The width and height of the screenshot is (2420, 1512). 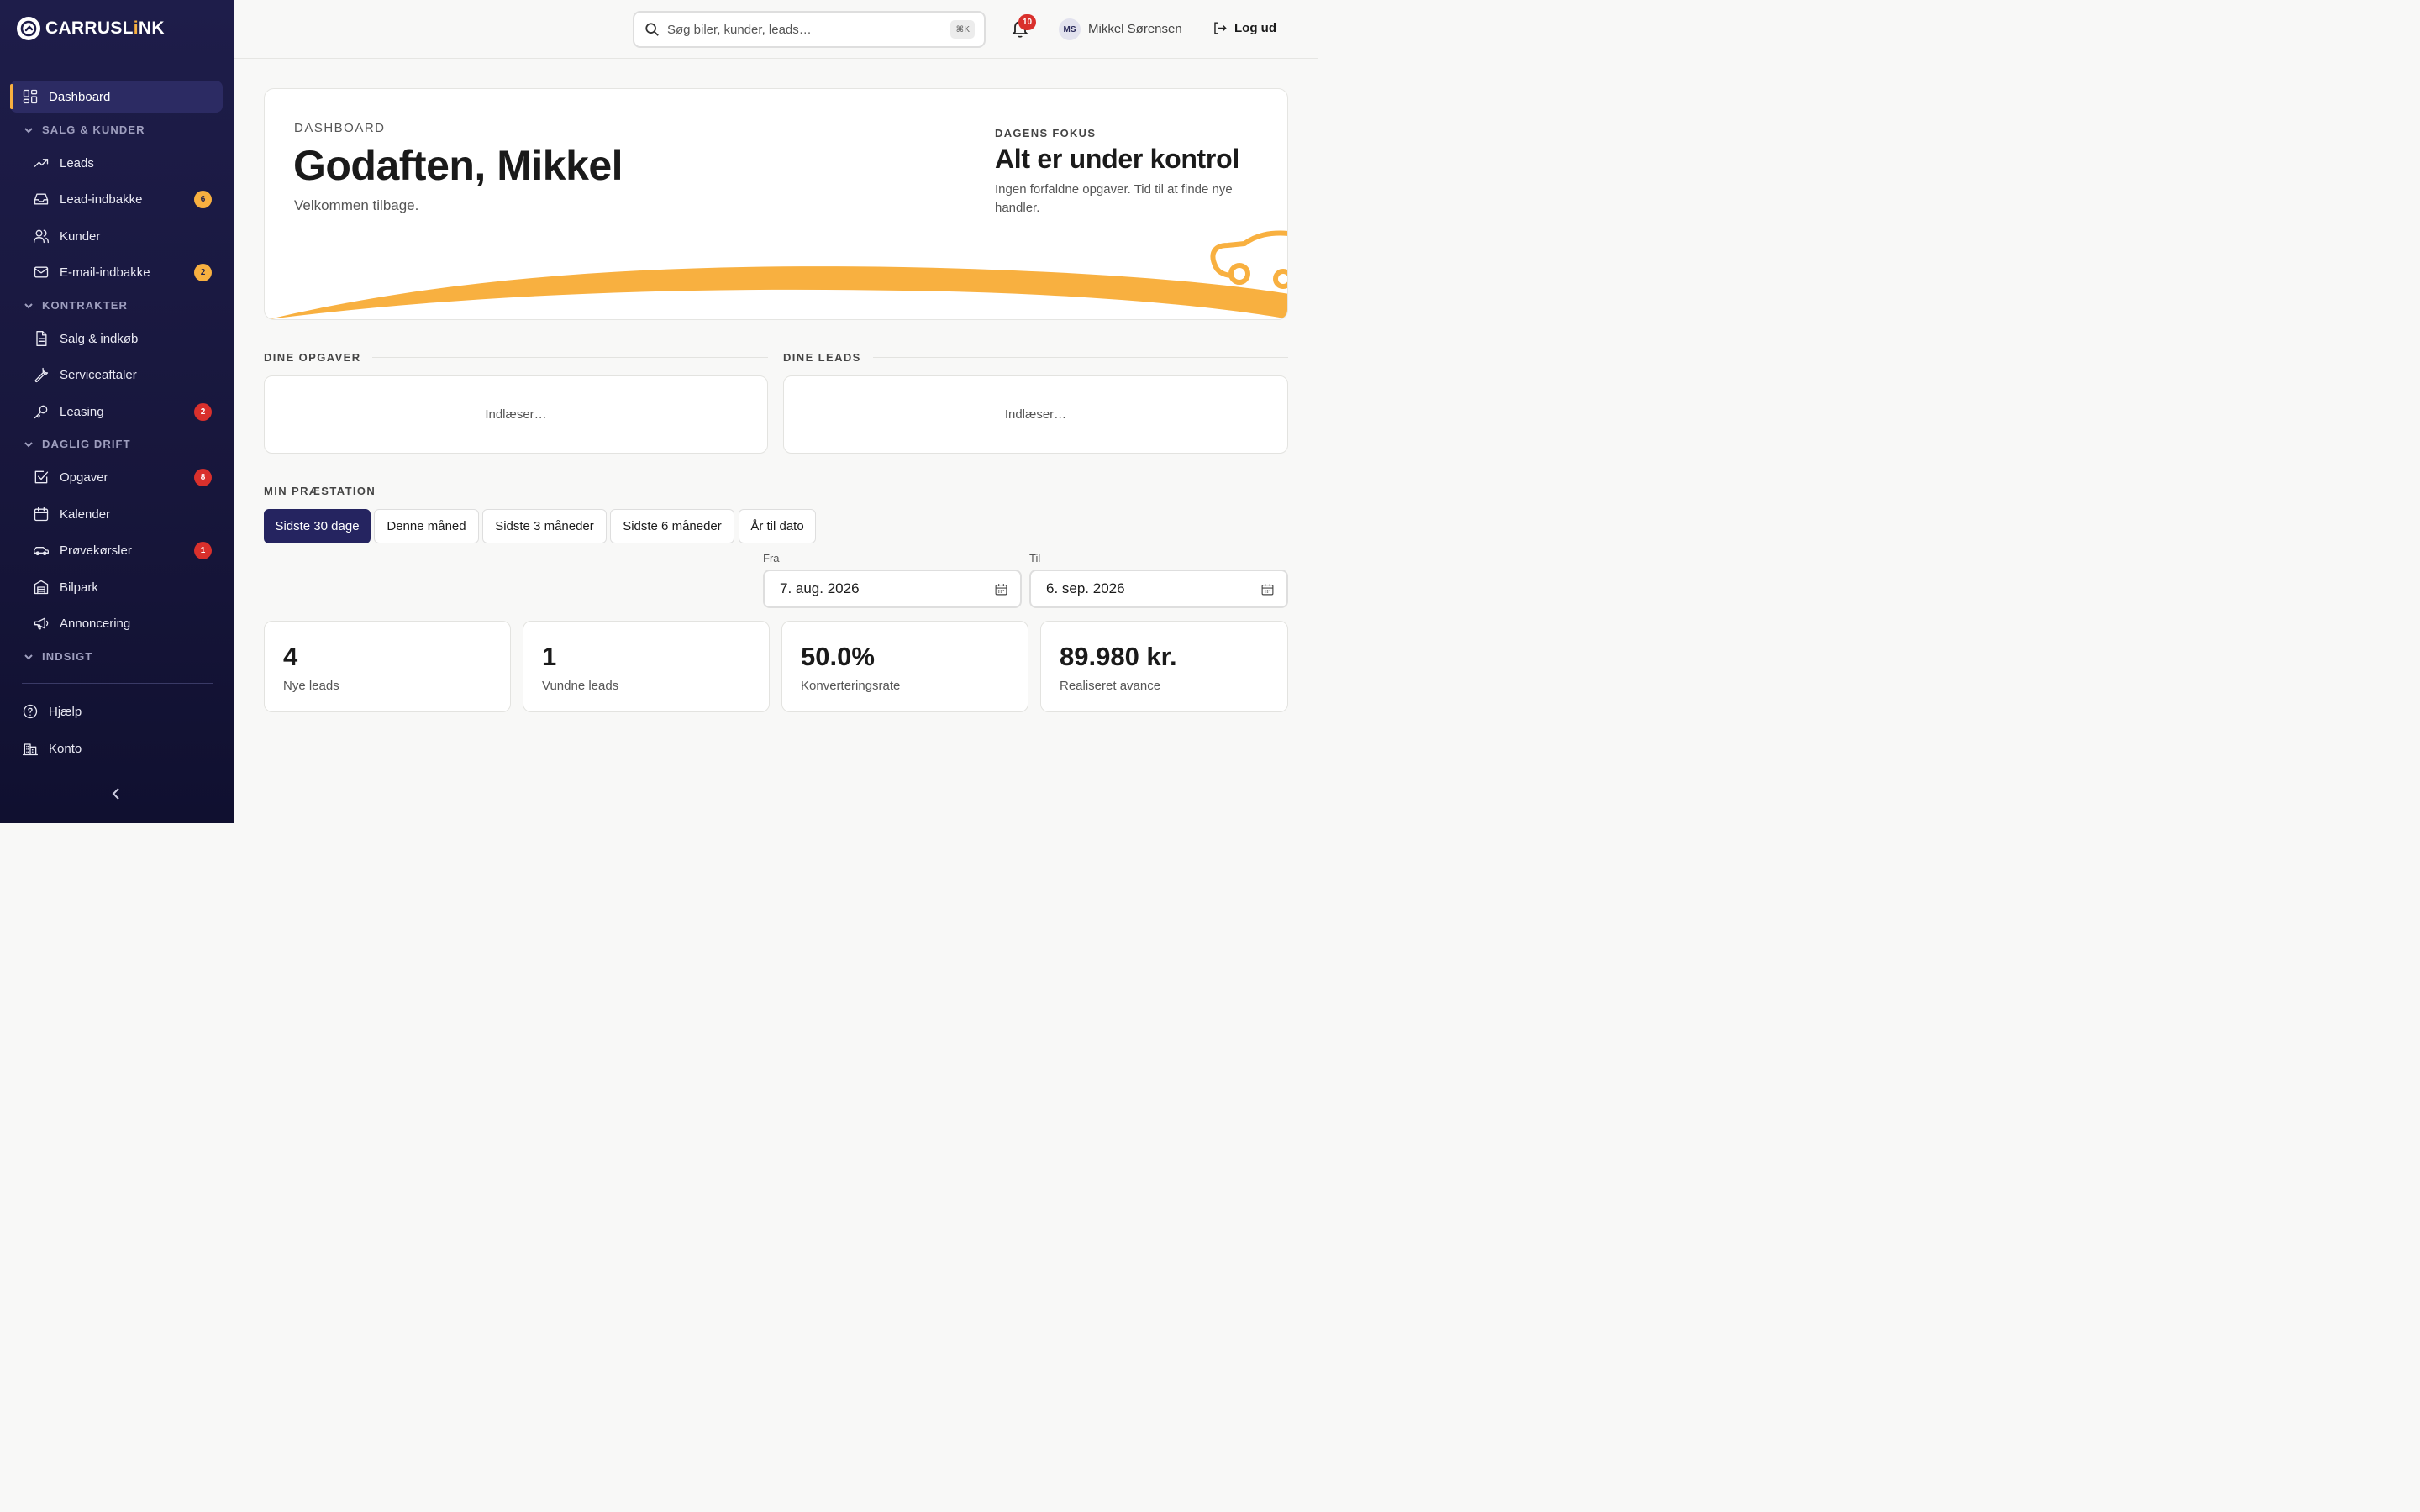 What do you see at coordinates (458, 165) in the screenshot?
I see `page-title: Godaften, Mikkel` at bounding box center [458, 165].